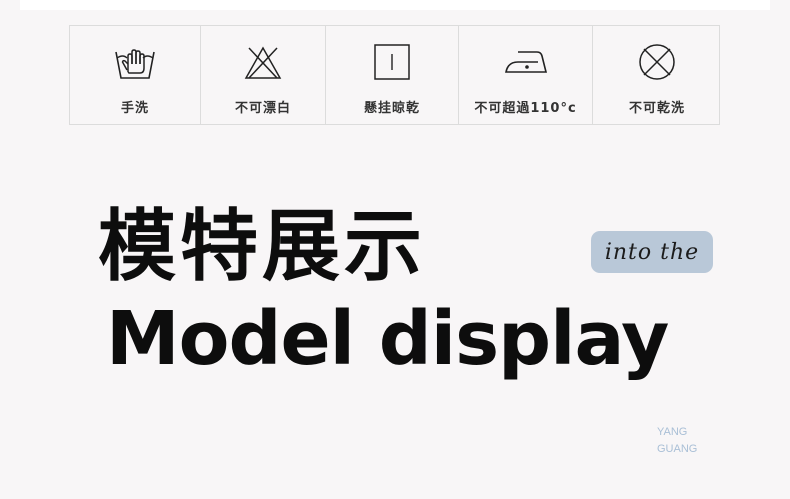  What do you see at coordinates (387, 339) in the screenshot?
I see `headline-english: Model display` at bounding box center [387, 339].